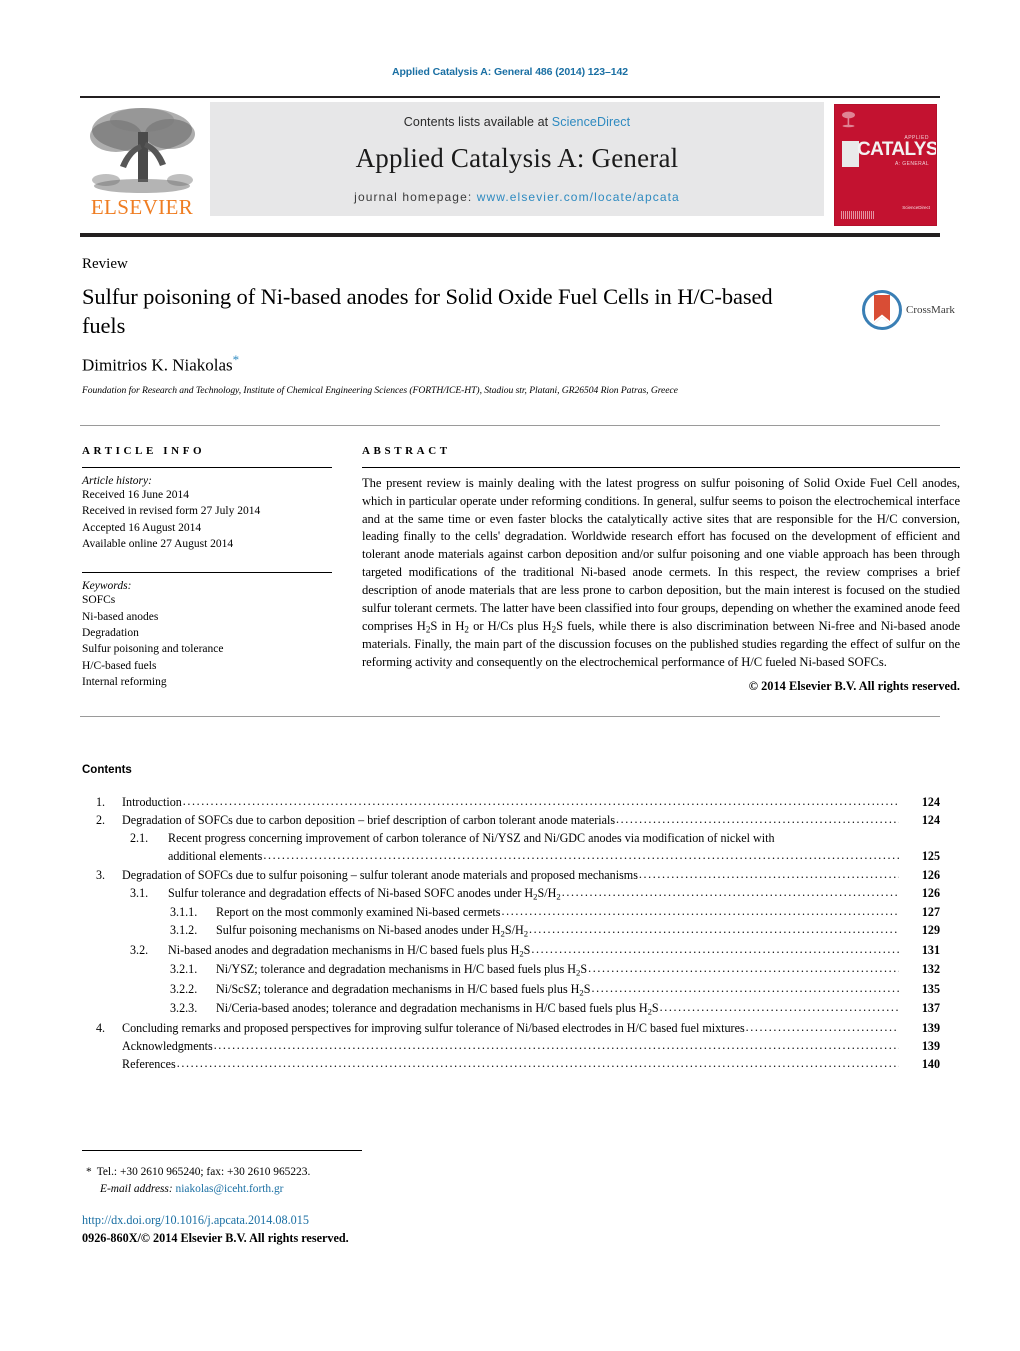 Image resolution: width=1020 pixels, height=1351 pixels. What do you see at coordinates (215, 856) in the screenshot?
I see `toc-entry-title-continued: additional elements` at bounding box center [215, 856].